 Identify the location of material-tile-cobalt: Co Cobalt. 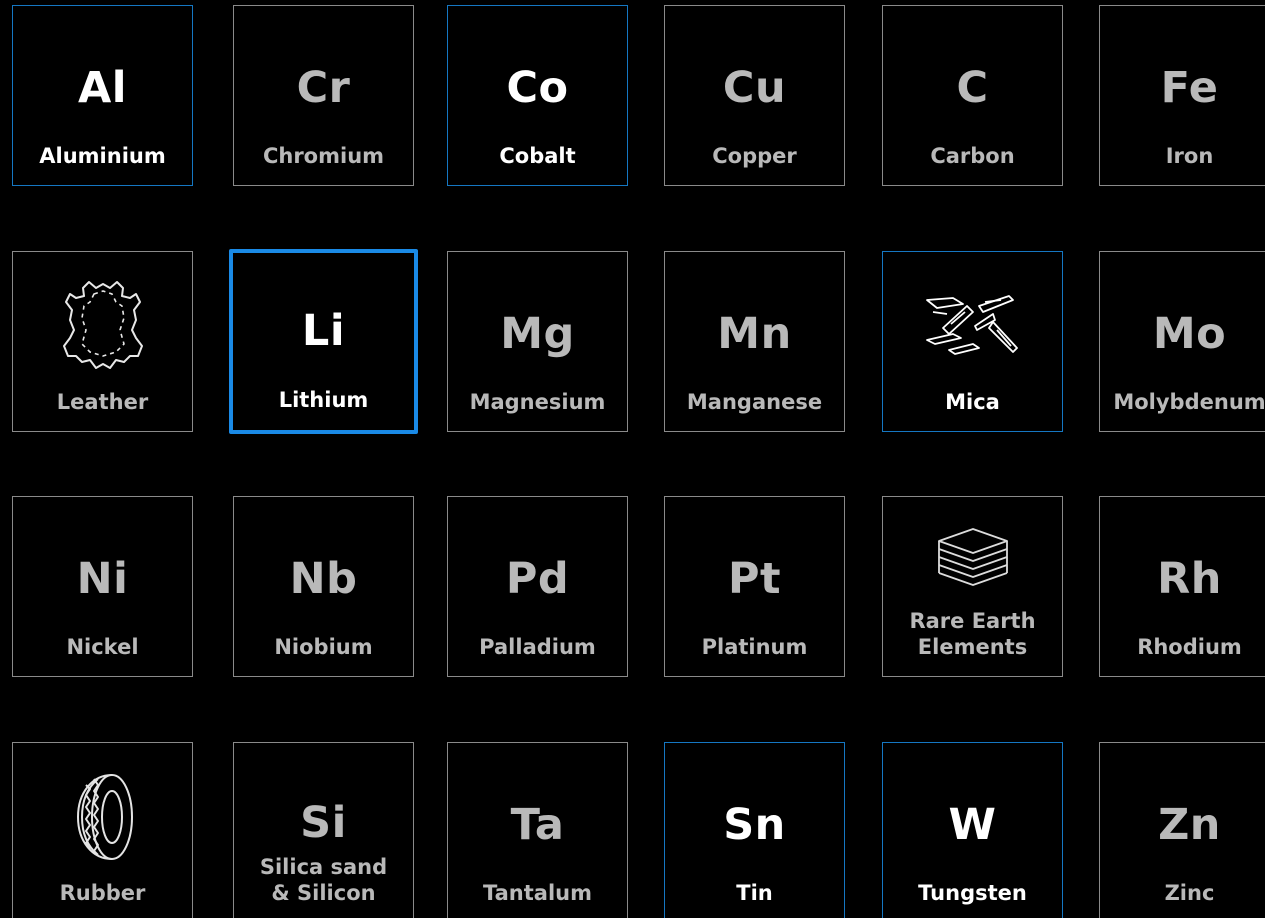
(537, 95).